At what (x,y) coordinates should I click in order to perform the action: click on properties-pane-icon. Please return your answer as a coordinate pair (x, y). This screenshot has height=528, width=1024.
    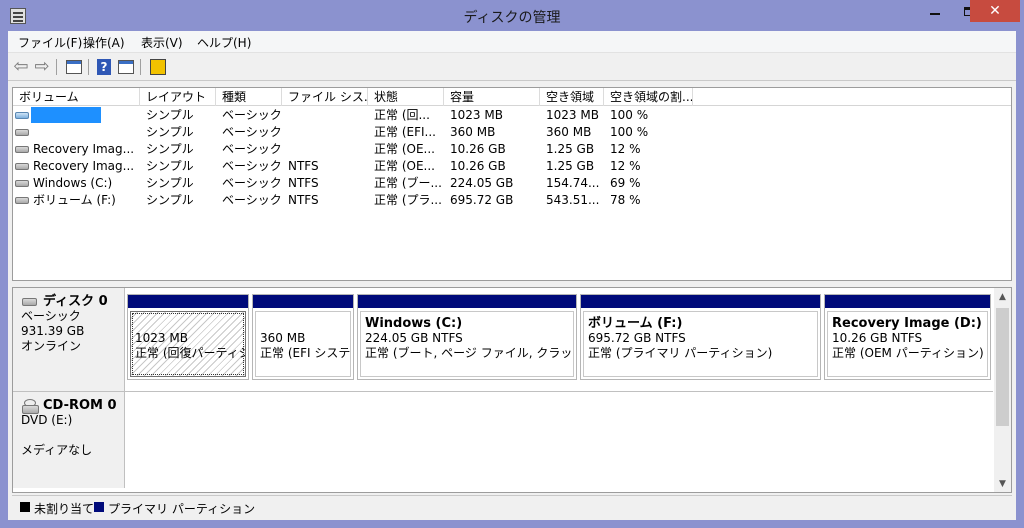
    Looking at the image, I should click on (126, 67).